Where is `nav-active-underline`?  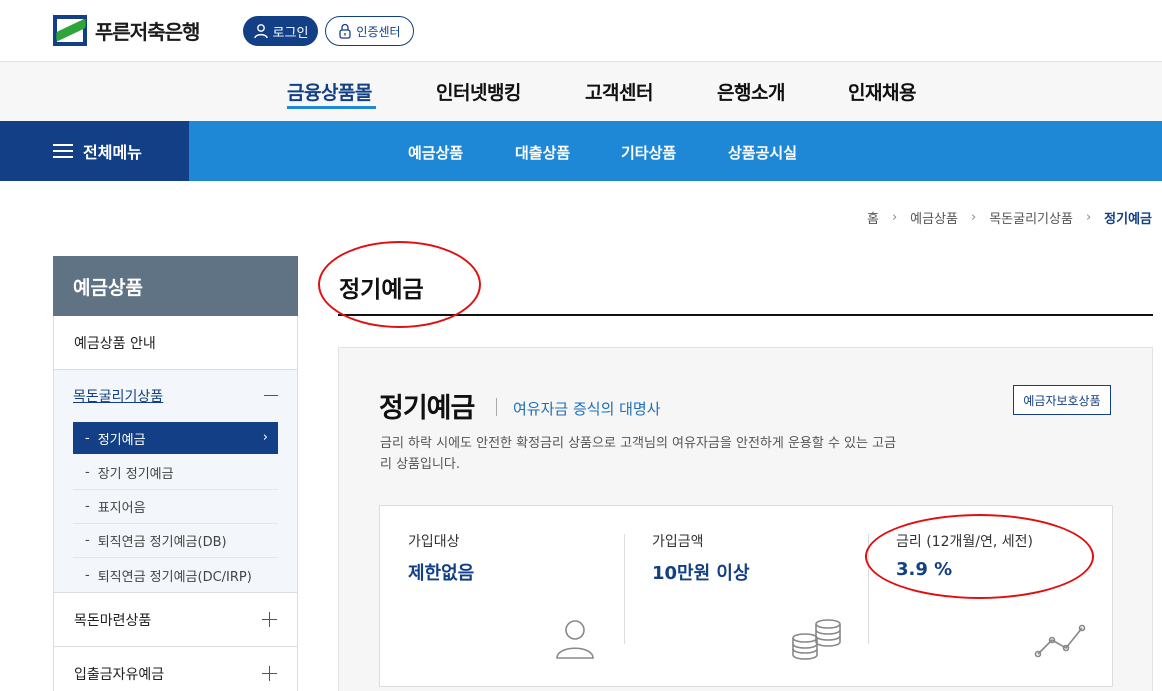
nav-active-underline is located at coordinates (331, 107).